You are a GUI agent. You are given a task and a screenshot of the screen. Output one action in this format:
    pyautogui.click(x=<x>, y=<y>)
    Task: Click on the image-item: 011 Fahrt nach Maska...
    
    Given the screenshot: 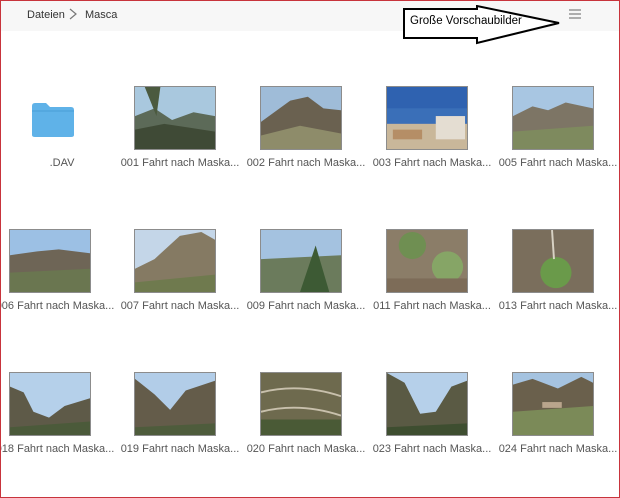 What is the action you would take?
    pyautogui.click(x=432, y=284)
    